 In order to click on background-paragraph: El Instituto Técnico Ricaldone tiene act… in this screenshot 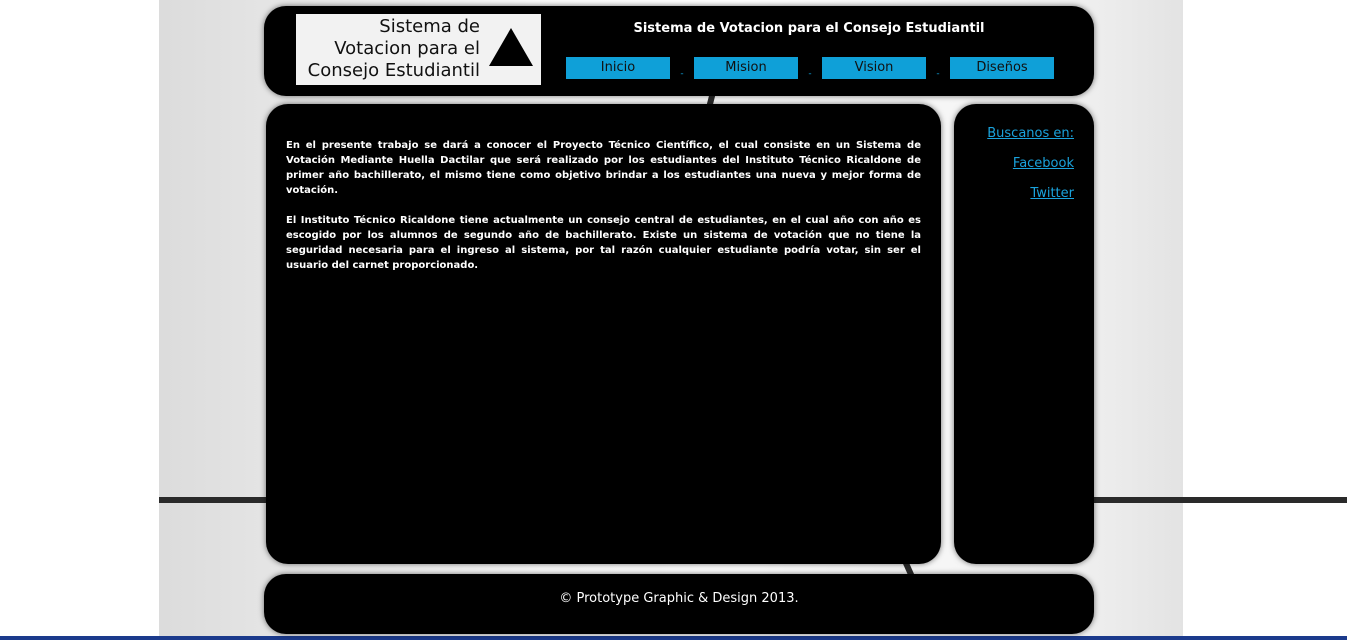, I will do `click(603, 243)`.